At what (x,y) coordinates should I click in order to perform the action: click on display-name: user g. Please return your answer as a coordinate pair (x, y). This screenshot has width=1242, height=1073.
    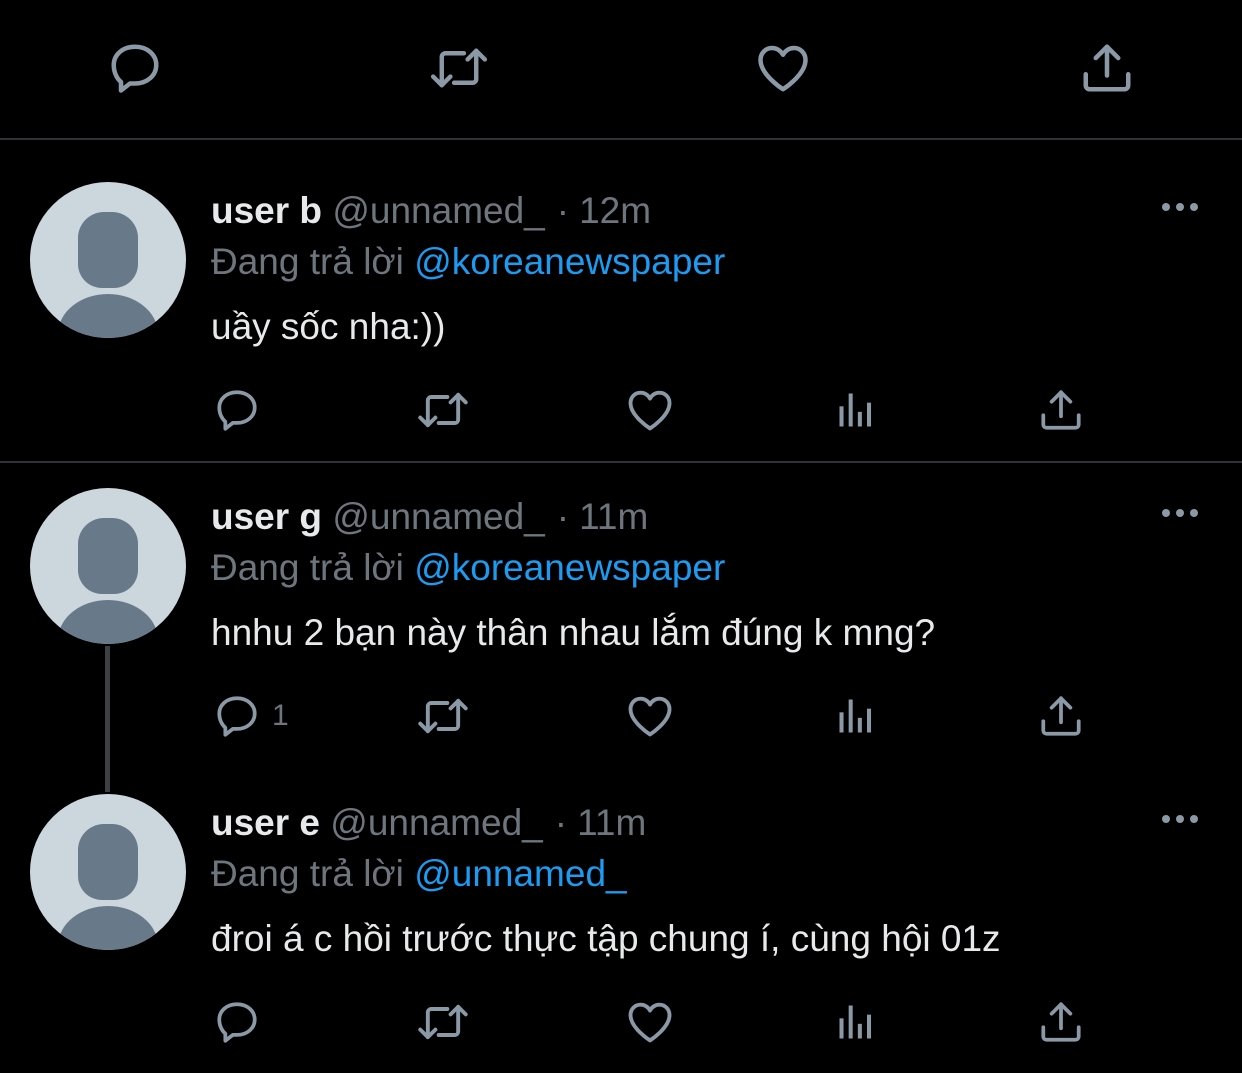
    Looking at the image, I should click on (266, 516).